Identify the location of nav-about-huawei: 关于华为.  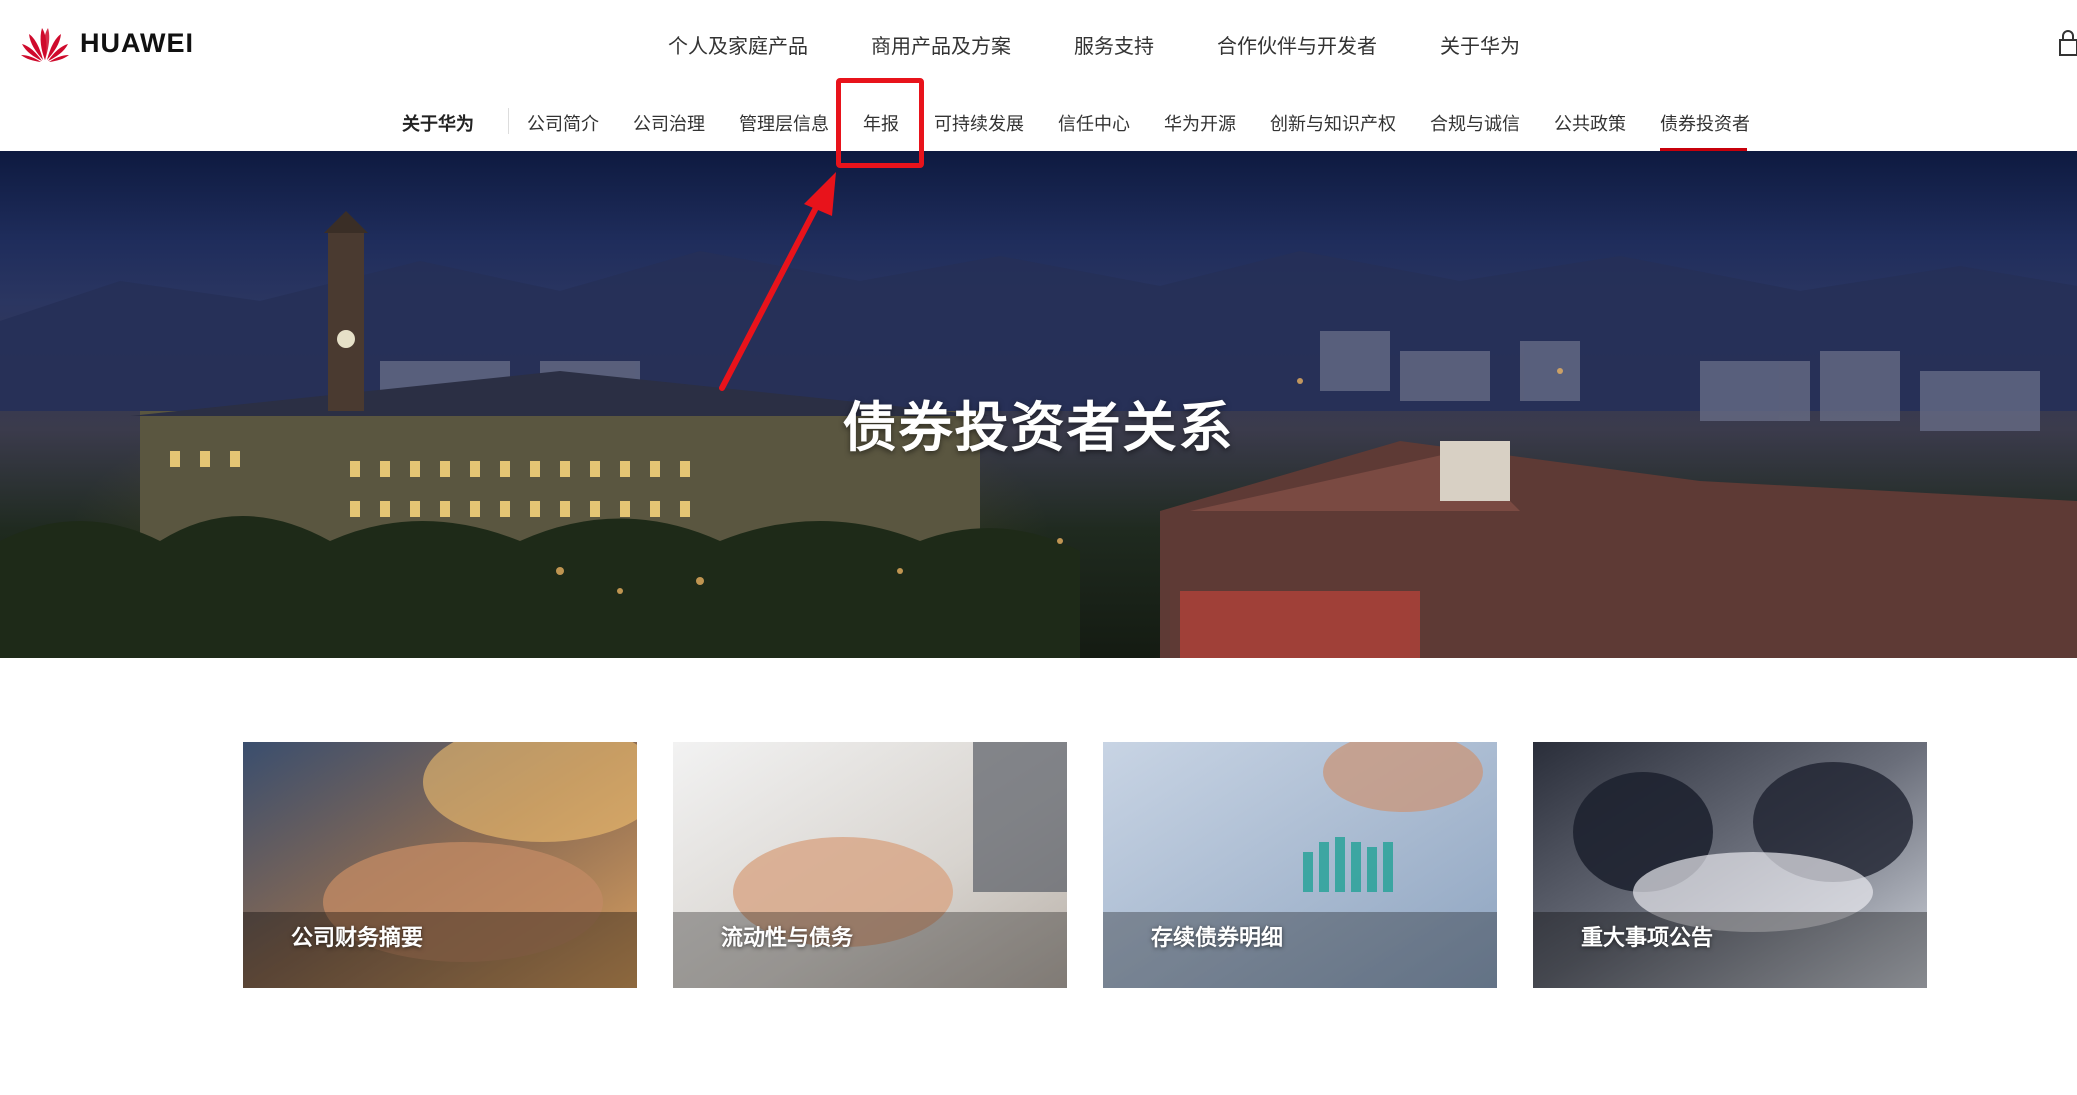
(1480, 44).